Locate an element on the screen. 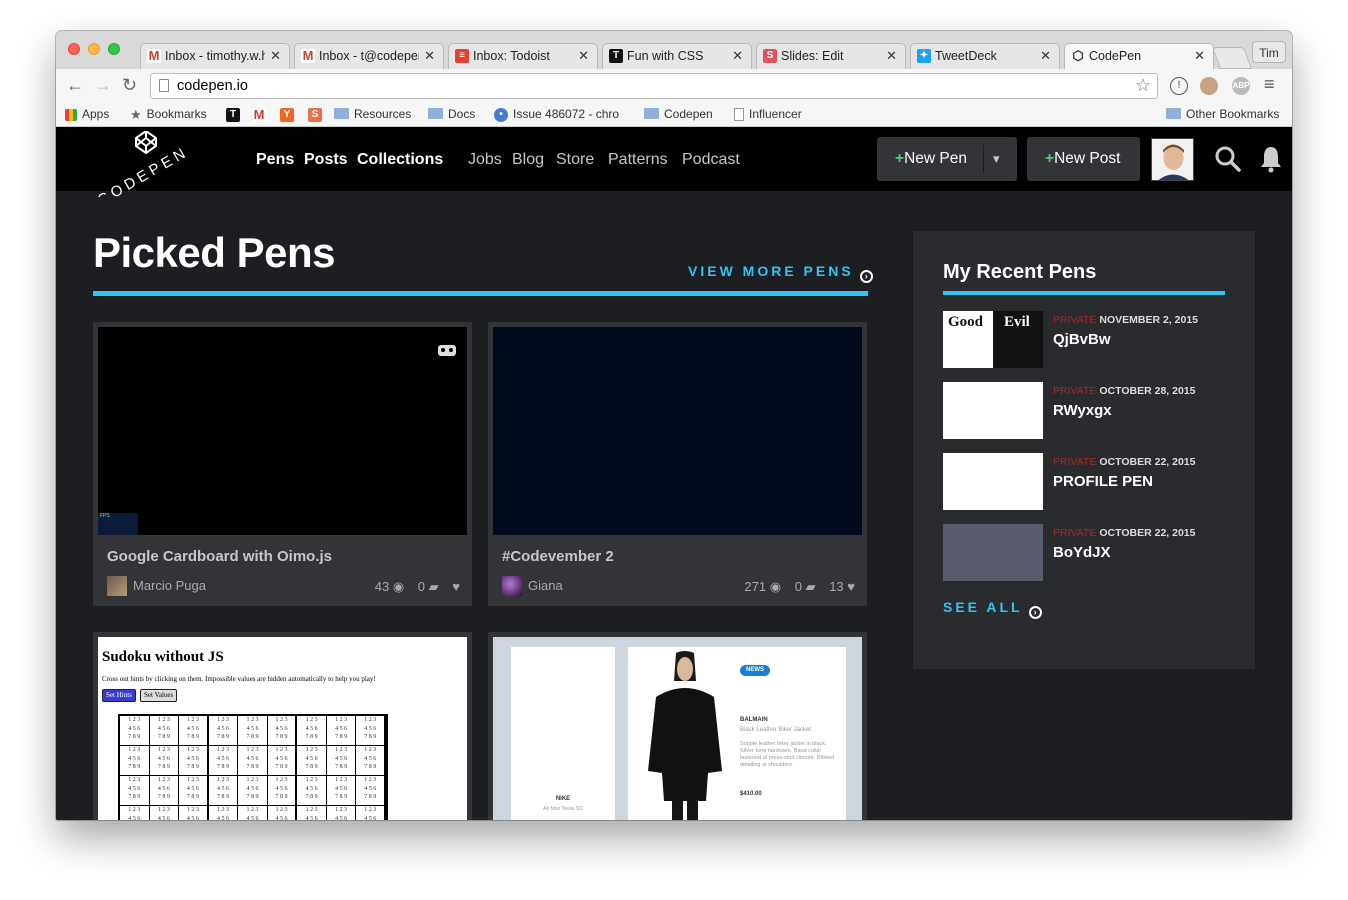  nav-collections: Collections is located at coordinates (400, 160).